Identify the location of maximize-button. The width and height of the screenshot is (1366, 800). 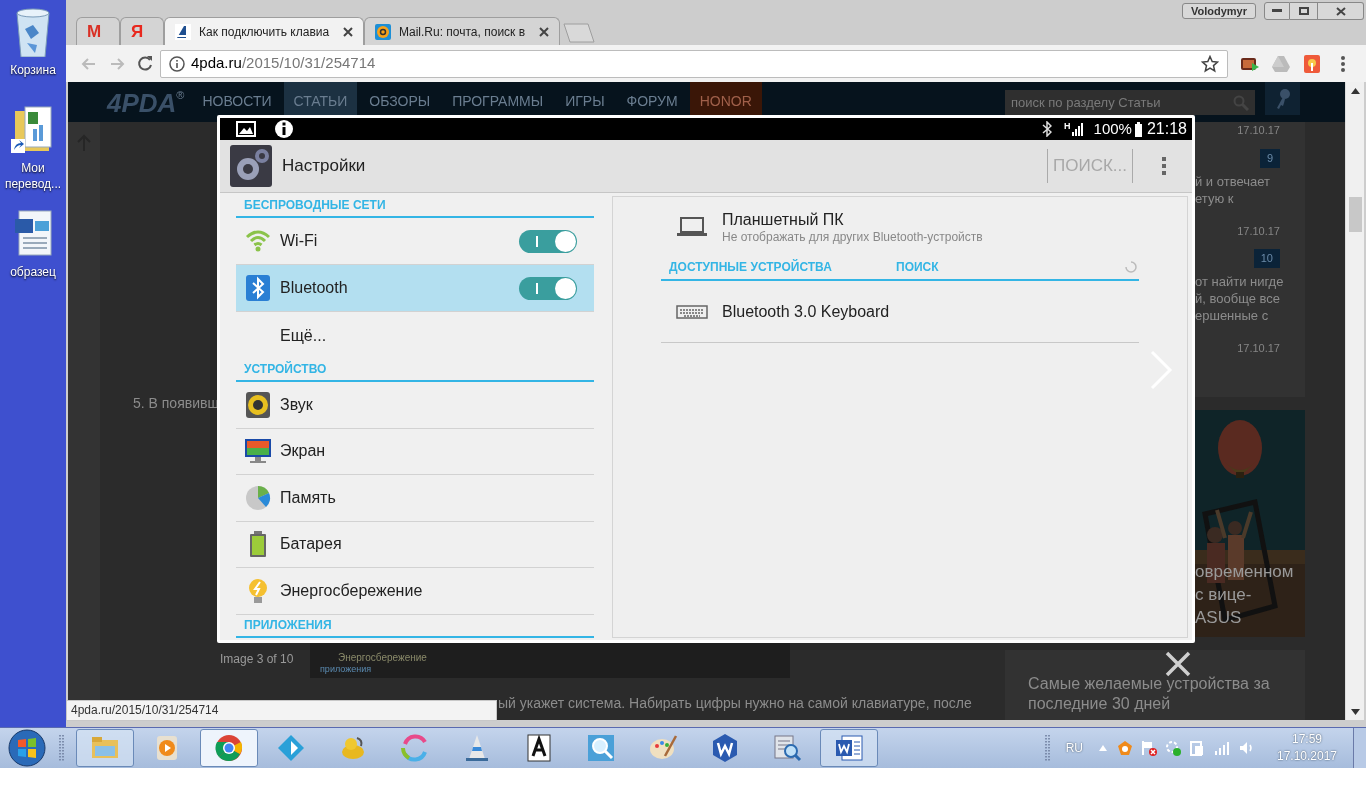
(1304, 11).